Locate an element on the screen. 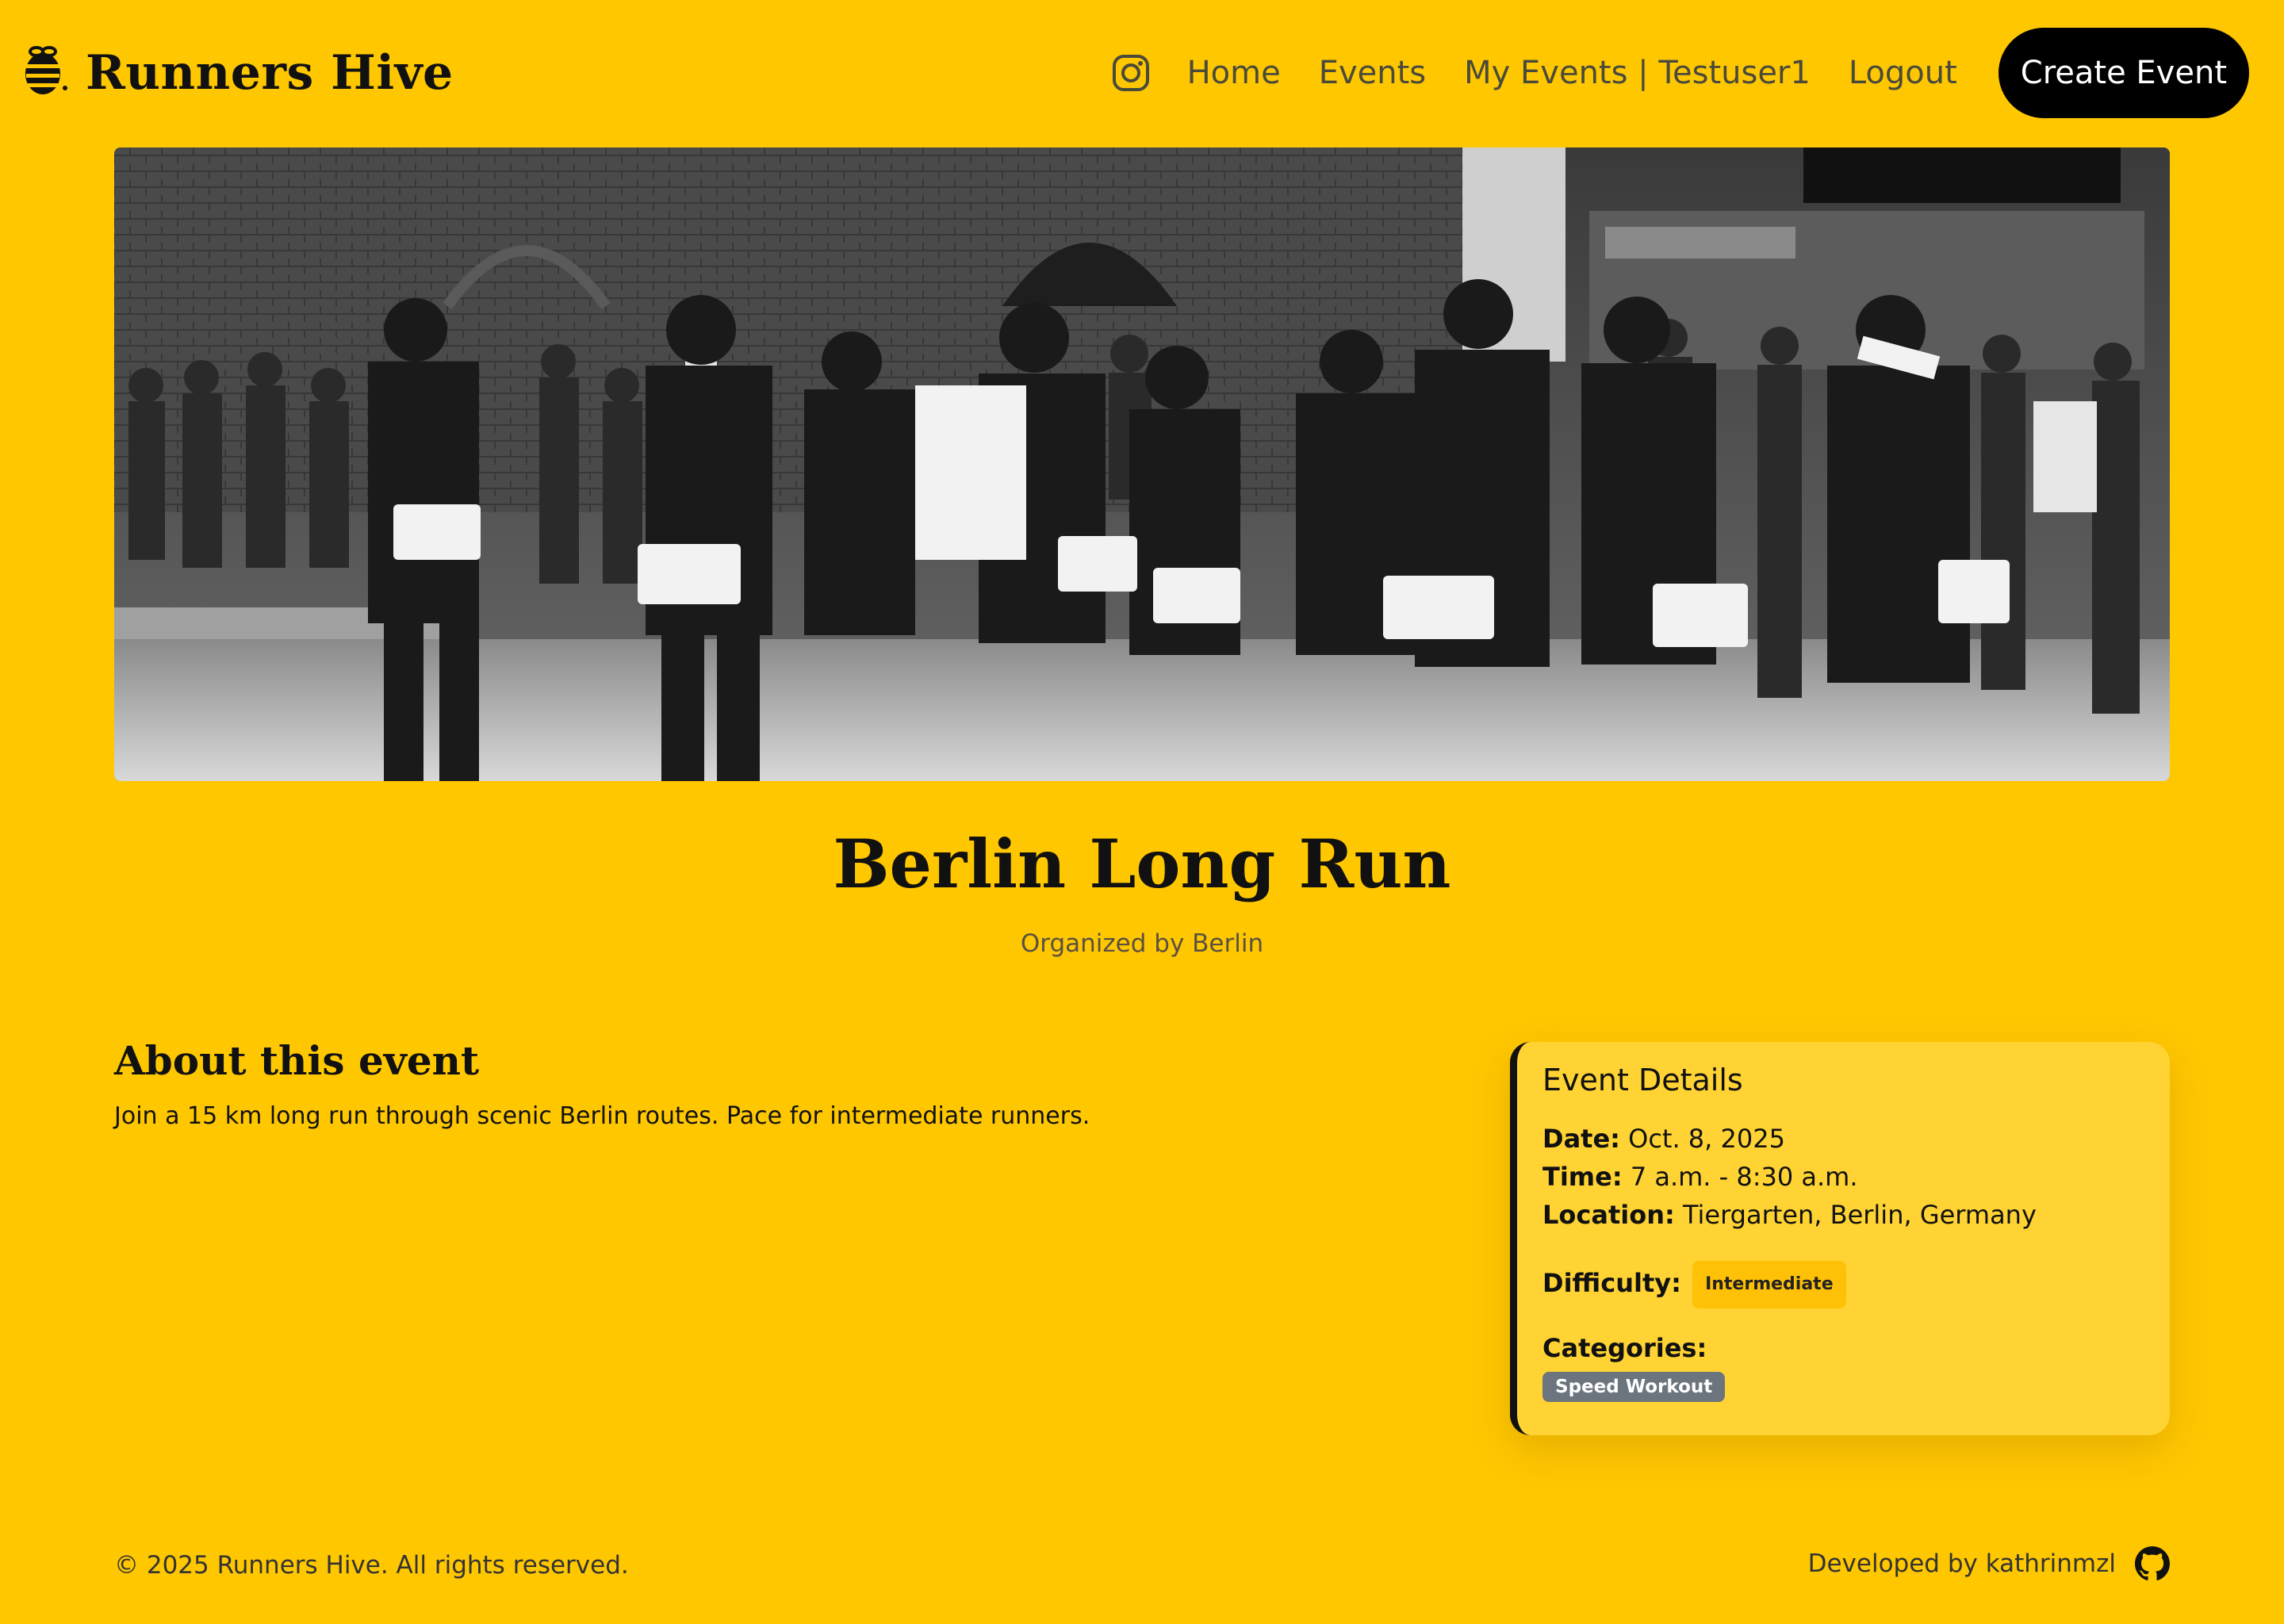  time-value: 7 a.m. - 8:30 a.m. is located at coordinates (1744, 1177).